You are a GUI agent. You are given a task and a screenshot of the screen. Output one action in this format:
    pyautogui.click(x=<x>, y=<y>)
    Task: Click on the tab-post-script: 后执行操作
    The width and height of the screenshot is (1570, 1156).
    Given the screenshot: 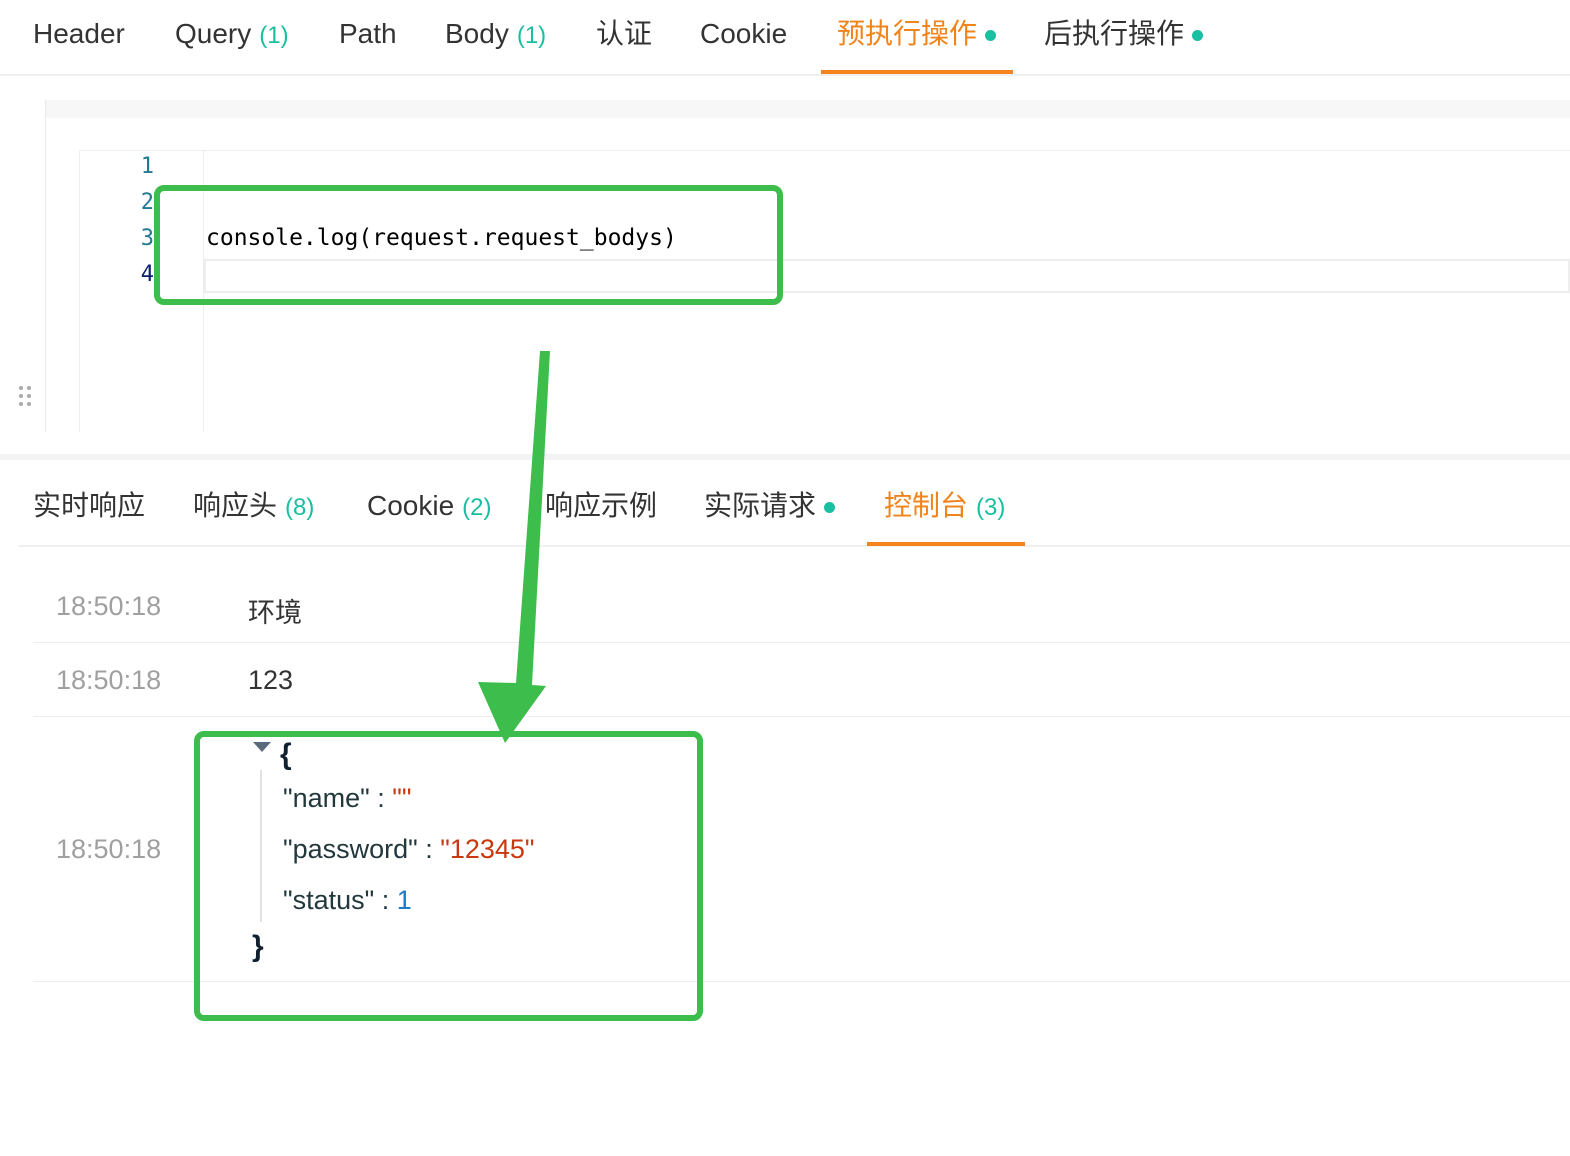 What is the action you would take?
    pyautogui.click(x=1124, y=34)
    